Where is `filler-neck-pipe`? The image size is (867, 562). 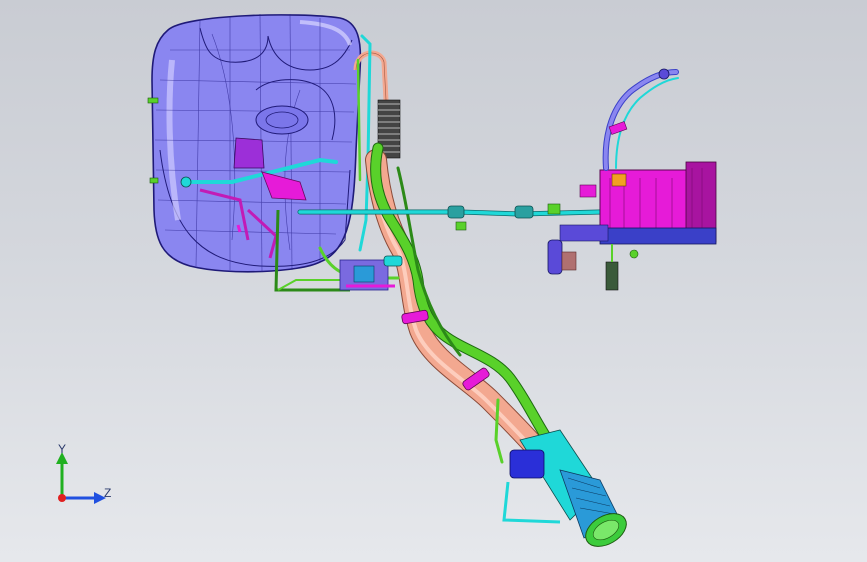
filler-neck-pipe is located at coordinates (457, 305).